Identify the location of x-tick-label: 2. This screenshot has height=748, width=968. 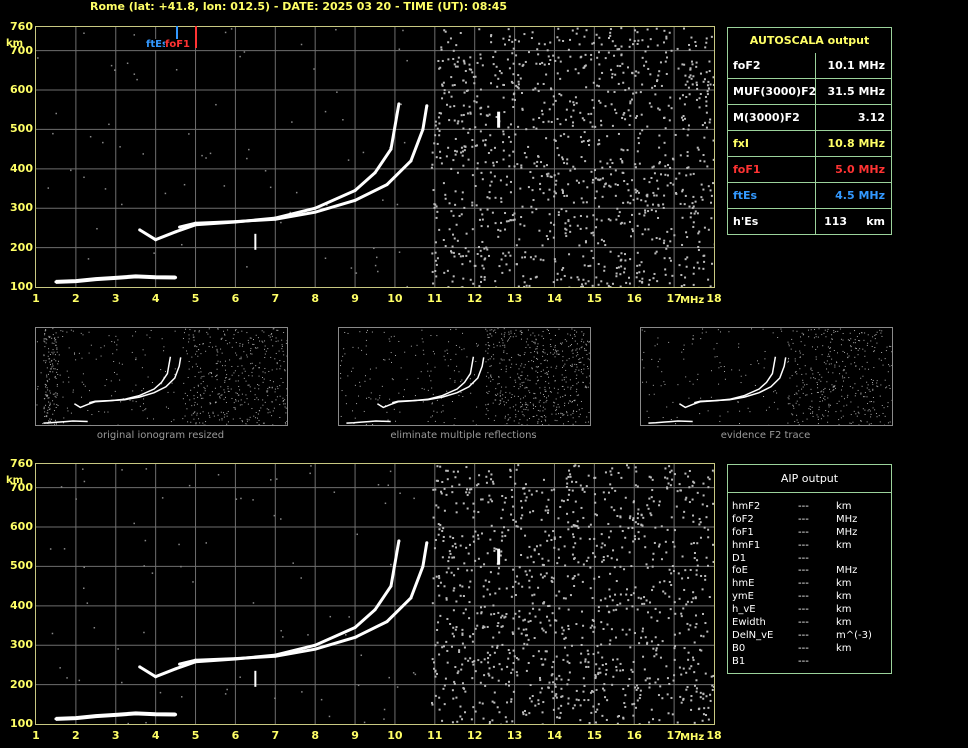
(76, 735).